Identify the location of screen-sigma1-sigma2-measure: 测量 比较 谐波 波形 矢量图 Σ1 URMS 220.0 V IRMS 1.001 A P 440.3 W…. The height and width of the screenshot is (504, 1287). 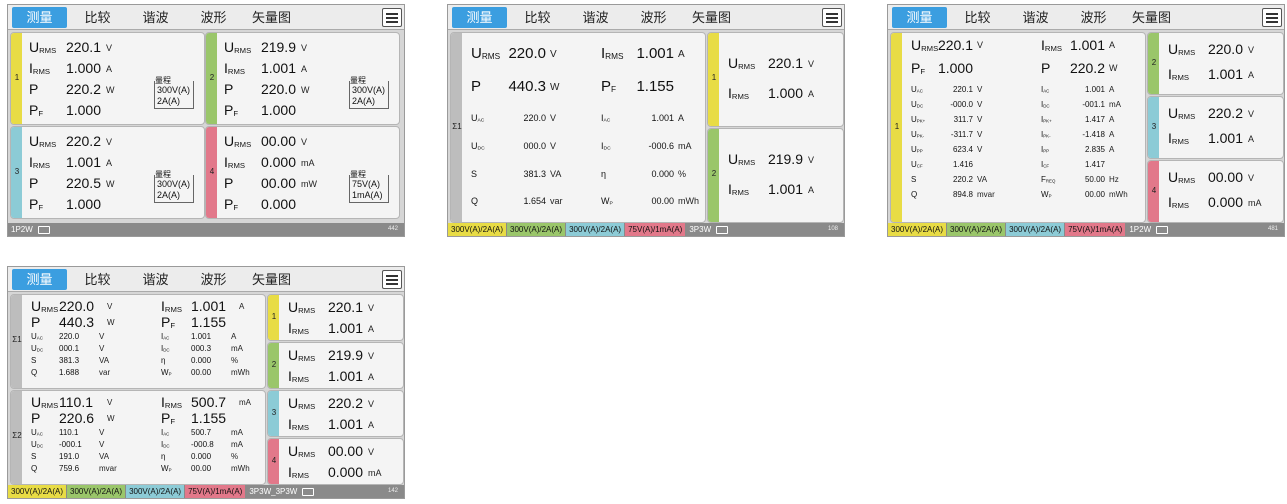
(206, 382).